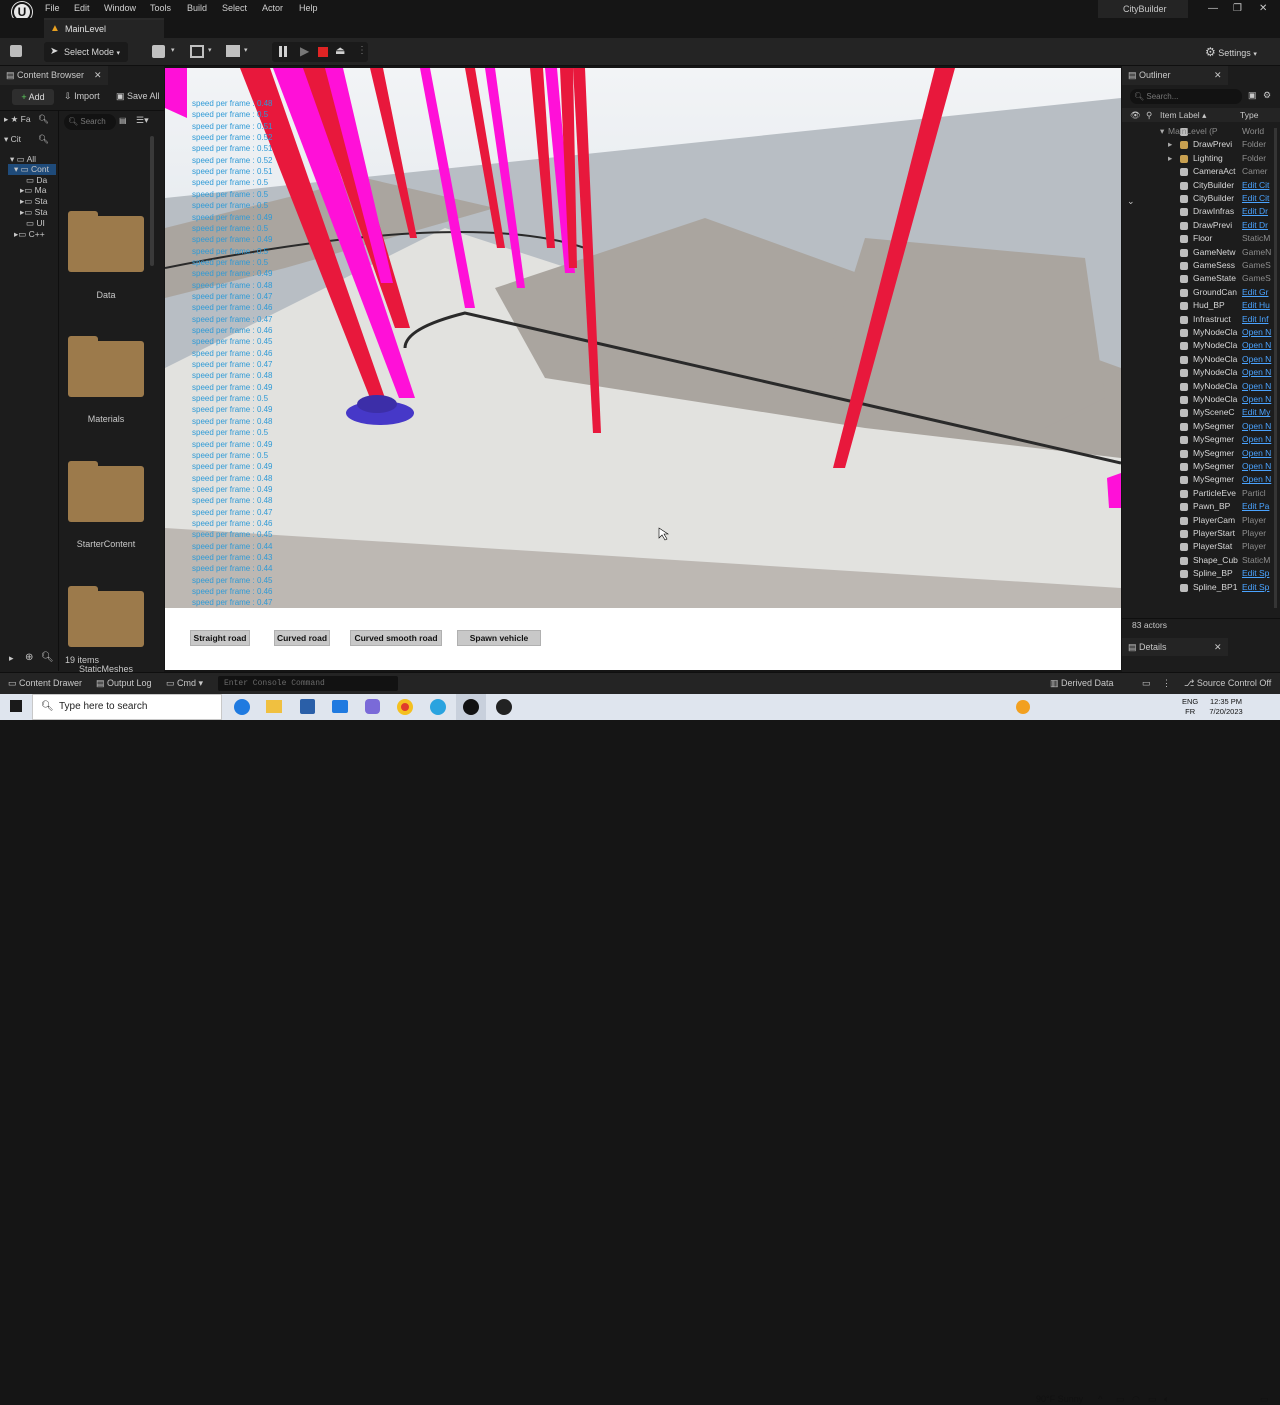  What do you see at coordinates (138, 96) in the screenshot?
I see `save-all-button: ▣ Save All` at bounding box center [138, 96].